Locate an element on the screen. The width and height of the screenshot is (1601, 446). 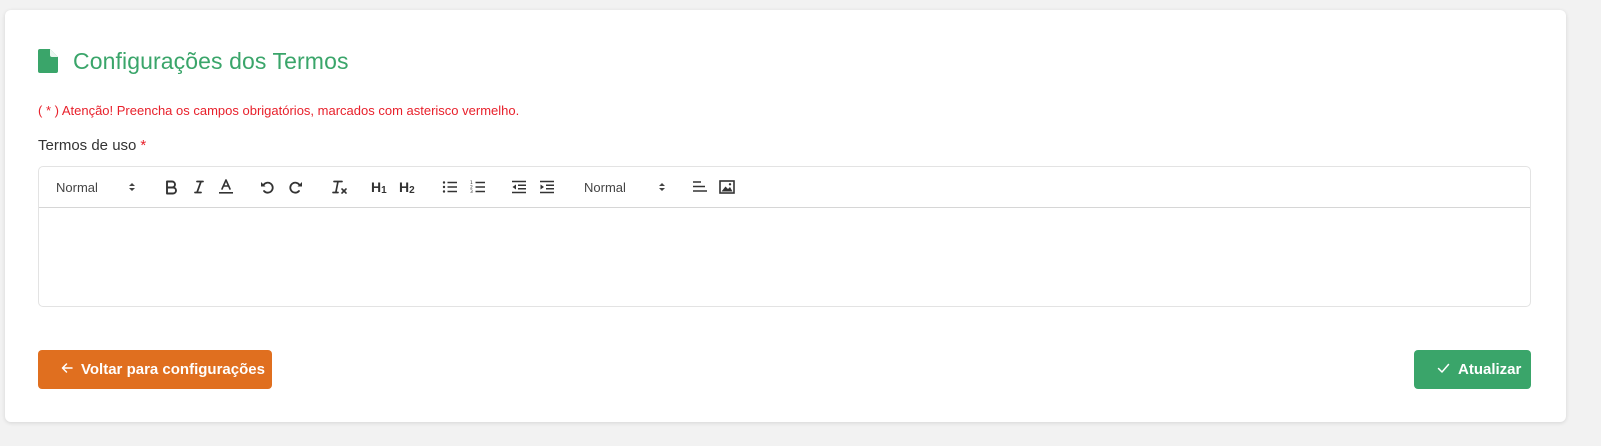
redo-icon is located at coordinates (296, 187).